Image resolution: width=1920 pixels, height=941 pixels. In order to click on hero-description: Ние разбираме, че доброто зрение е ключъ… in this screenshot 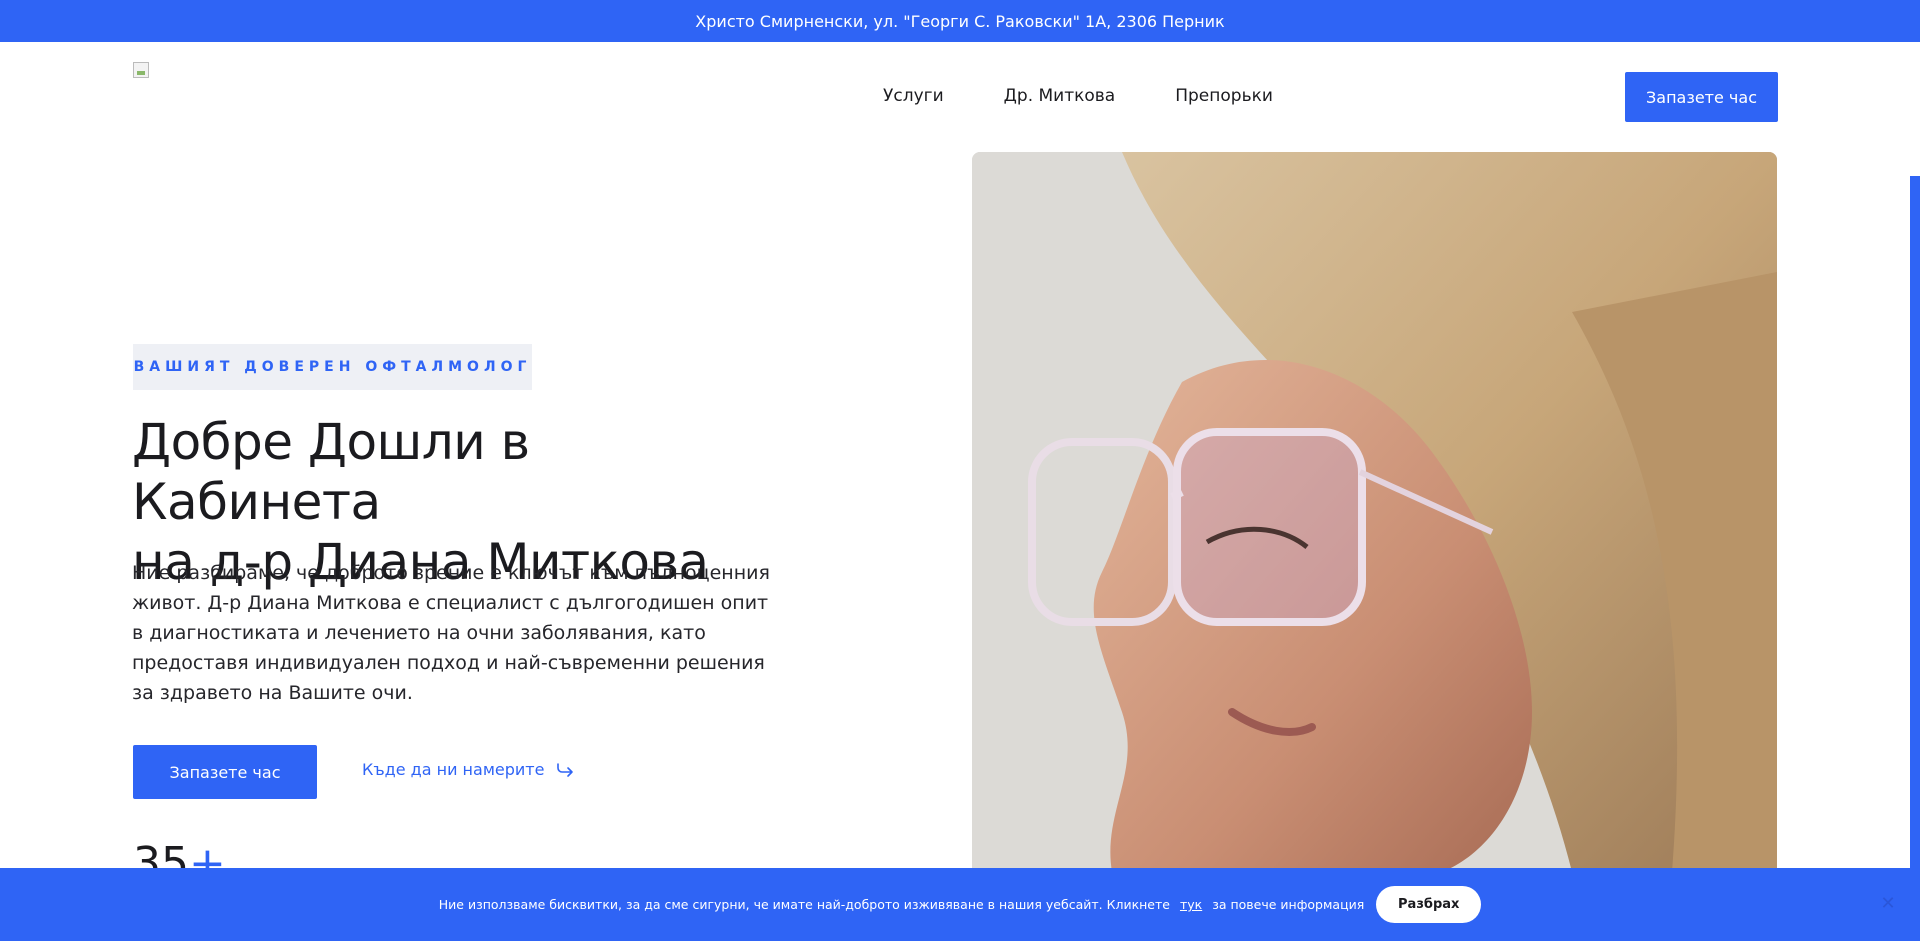, I will do `click(451, 633)`.